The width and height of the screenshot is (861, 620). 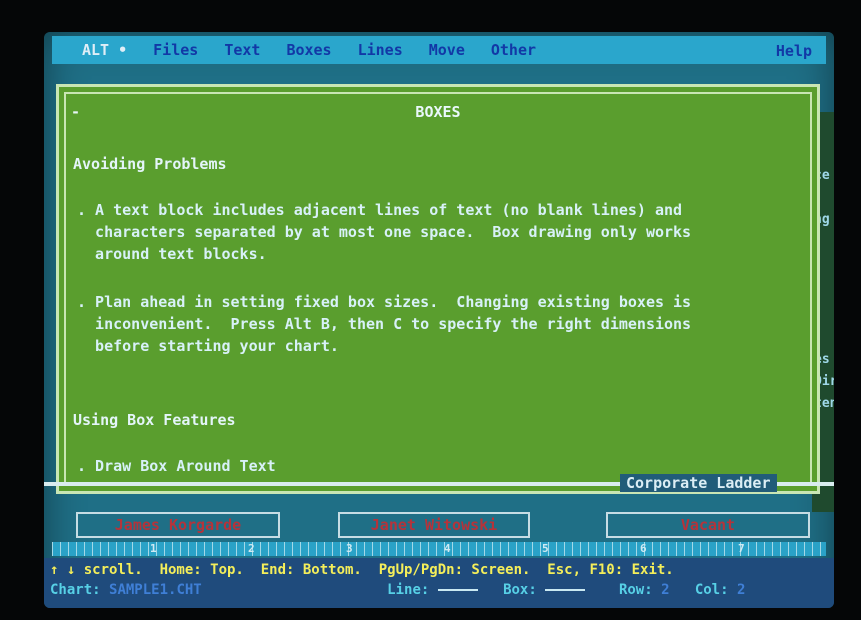 I want to click on row-label: Row:, so click(x=635, y=590).